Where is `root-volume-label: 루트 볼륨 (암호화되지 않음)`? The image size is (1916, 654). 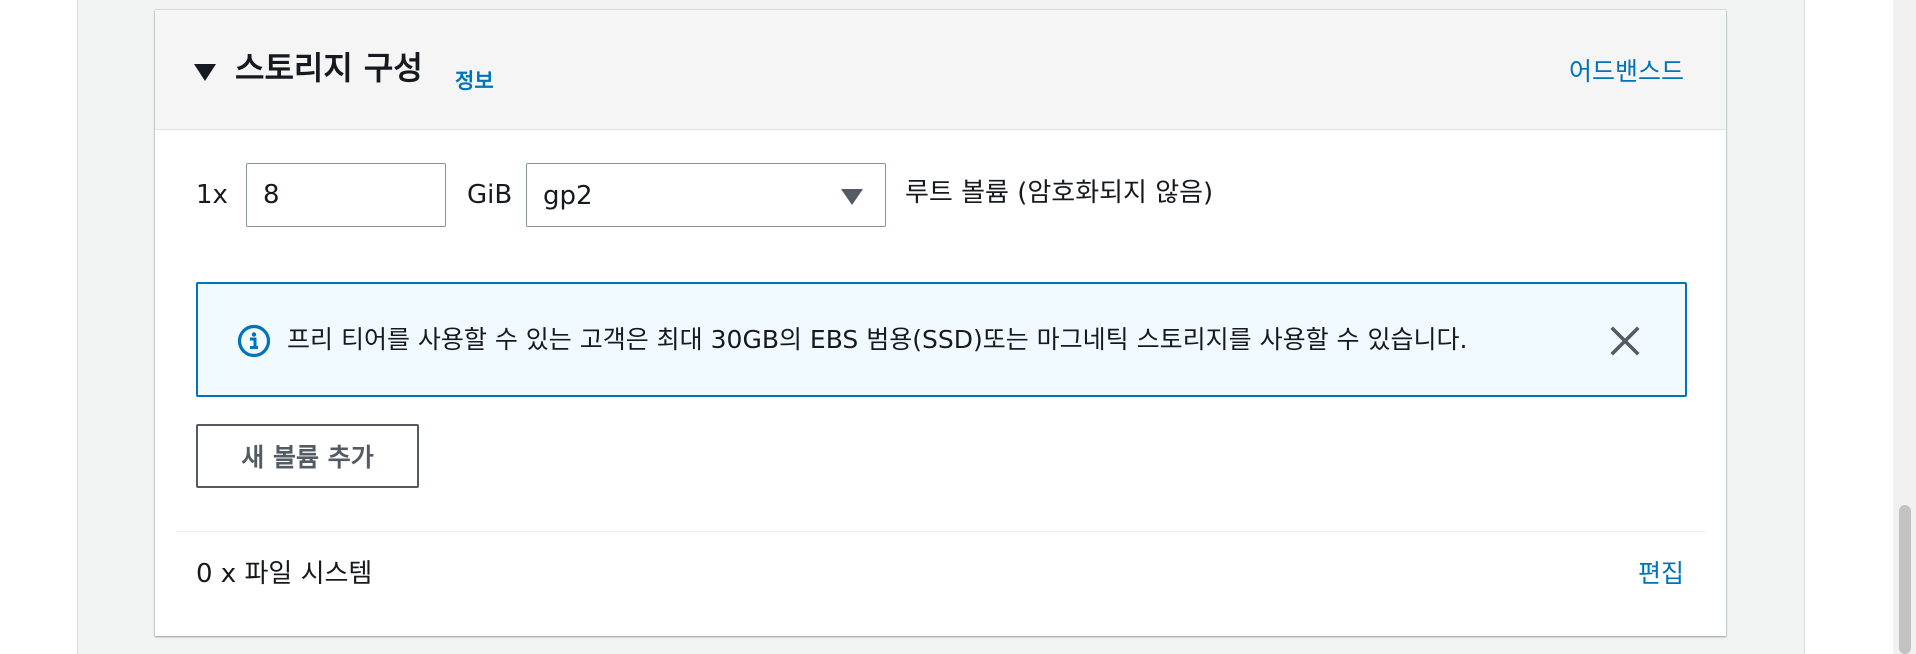 root-volume-label: 루트 볼륨 (암호화되지 않음) is located at coordinates (1059, 193).